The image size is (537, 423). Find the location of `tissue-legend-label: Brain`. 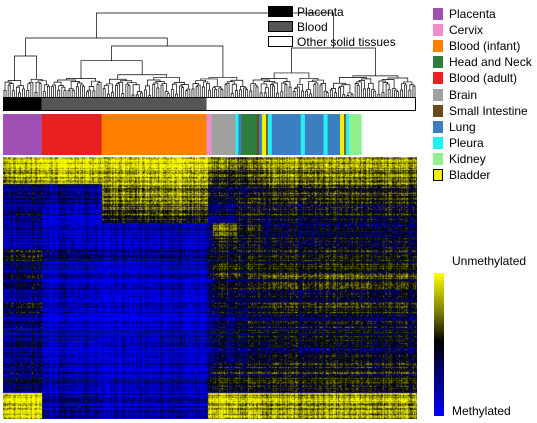

tissue-legend-label: Brain is located at coordinates (463, 94).